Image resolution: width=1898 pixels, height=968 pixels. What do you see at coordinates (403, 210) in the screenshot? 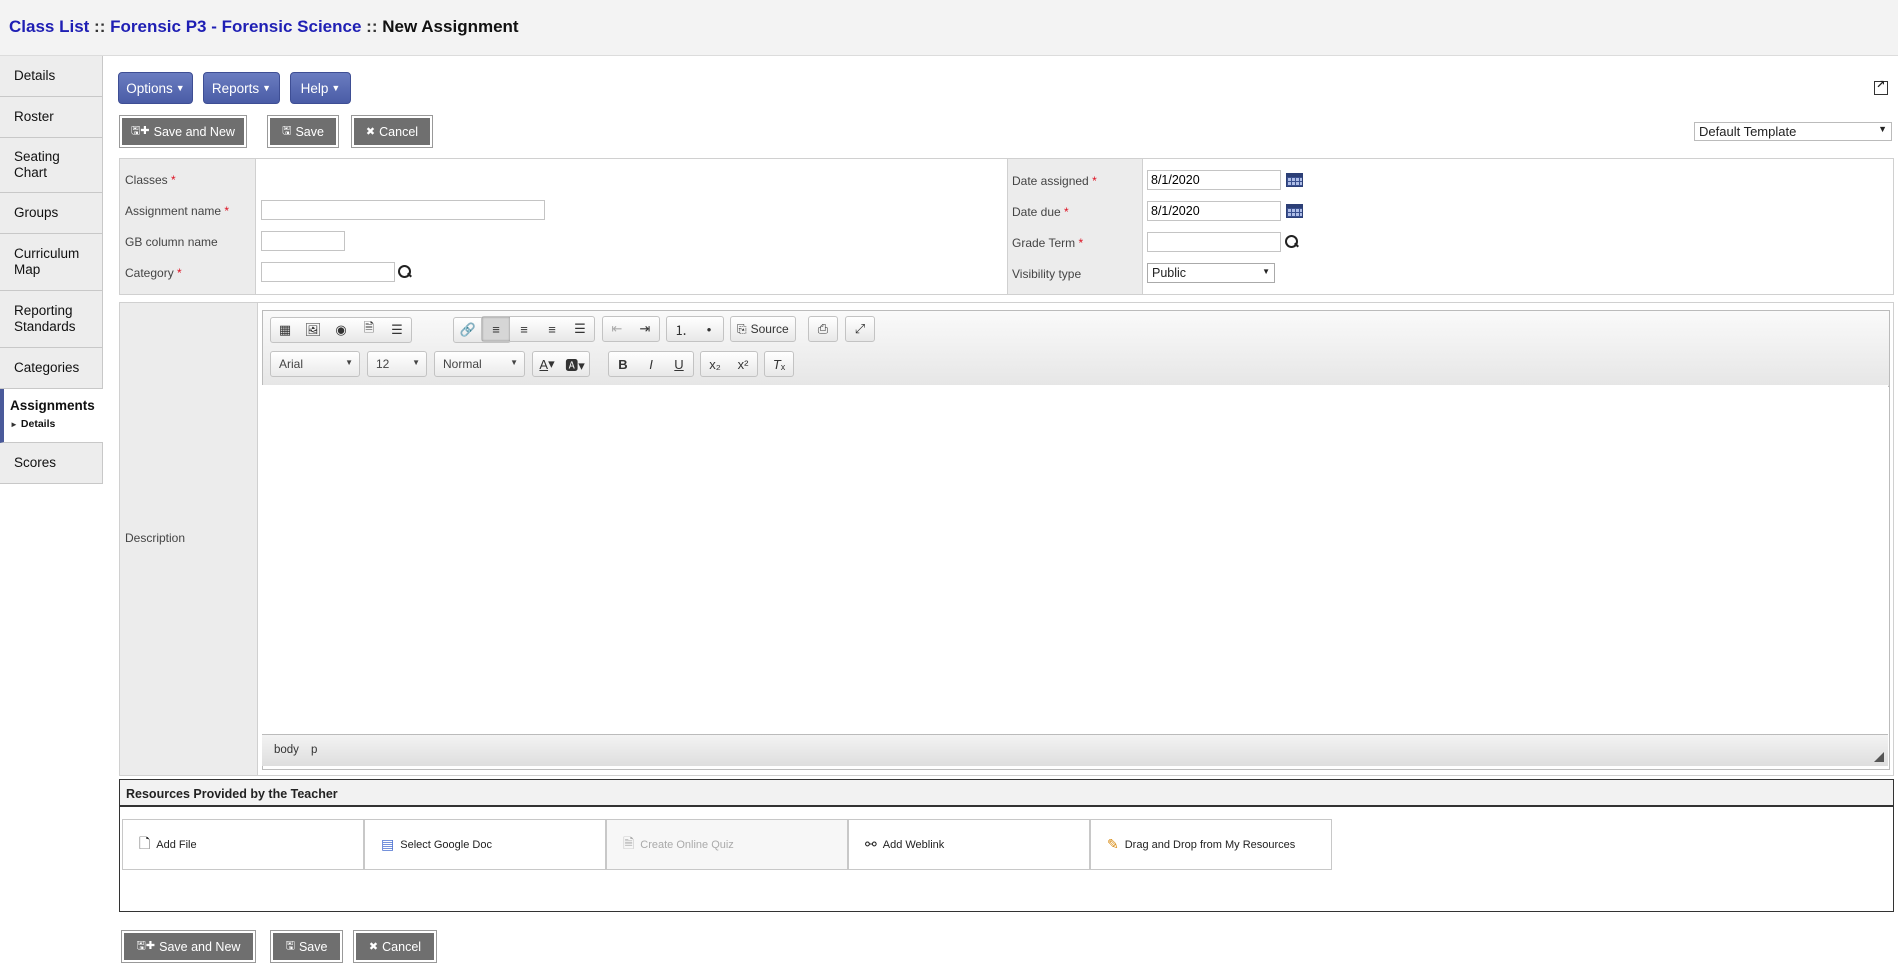
I see `assignment-name-input` at bounding box center [403, 210].